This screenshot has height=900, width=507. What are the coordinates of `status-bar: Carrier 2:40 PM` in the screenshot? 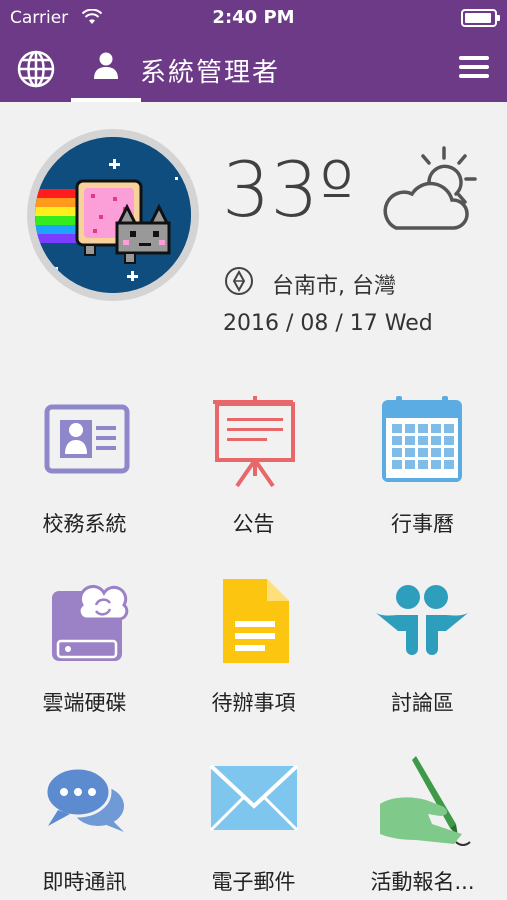 It's located at (253, 18).